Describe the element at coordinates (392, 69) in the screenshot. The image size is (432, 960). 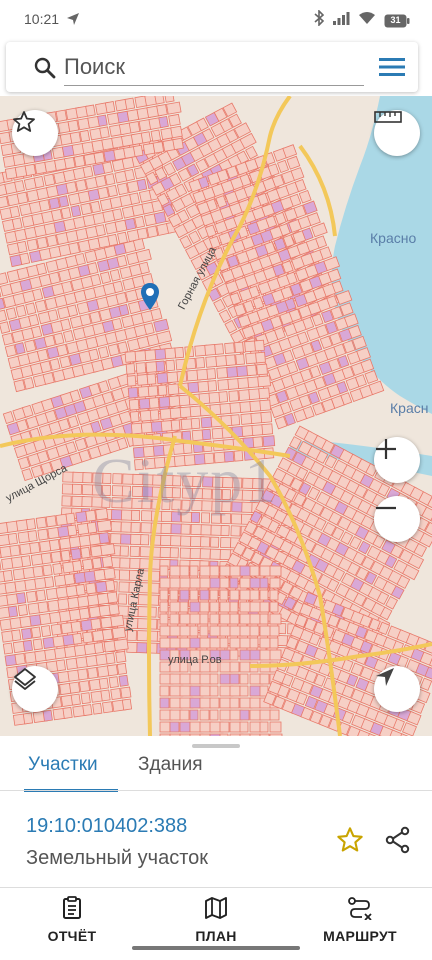
I see `menu-icon` at that location.